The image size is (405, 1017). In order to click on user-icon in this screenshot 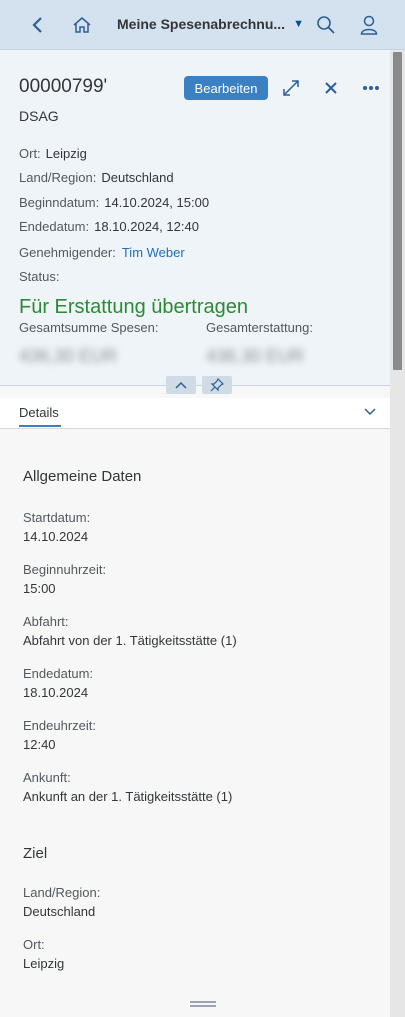, I will do `click(369, 25)`.